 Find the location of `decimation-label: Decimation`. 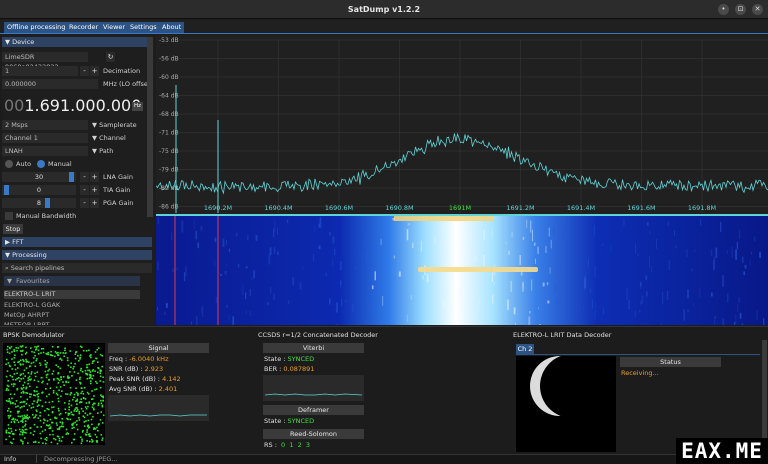

decimation-label: Decimation is located at coordinates (122, 71).